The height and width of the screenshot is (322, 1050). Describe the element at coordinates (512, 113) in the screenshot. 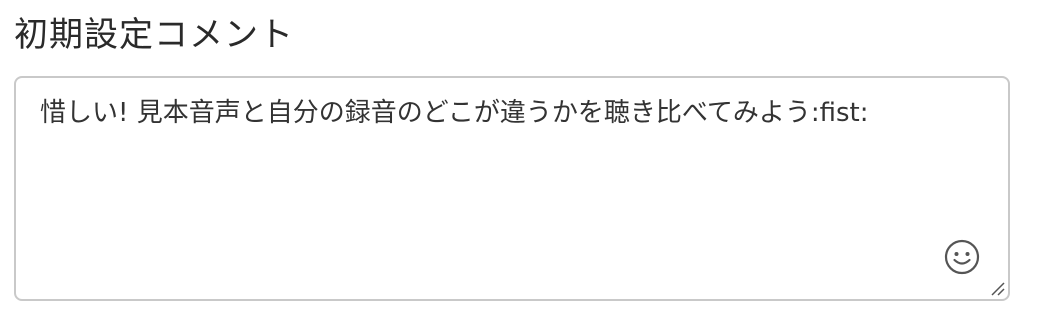

I see `comment-text: 惜しい! 見本音声と自分の録音のどこが違うかを聴き比べてみよう:fist:` at that location.